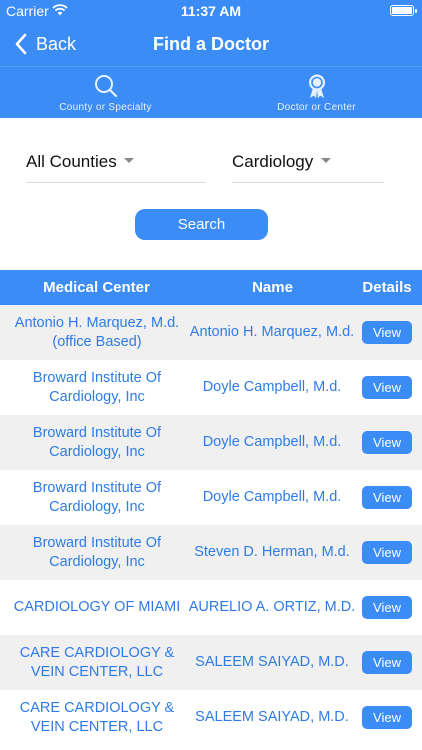 The image size is (422, 750). Describe the element at coordinates (403, 10) in the screenshot. I see `battery-icon` at that location.